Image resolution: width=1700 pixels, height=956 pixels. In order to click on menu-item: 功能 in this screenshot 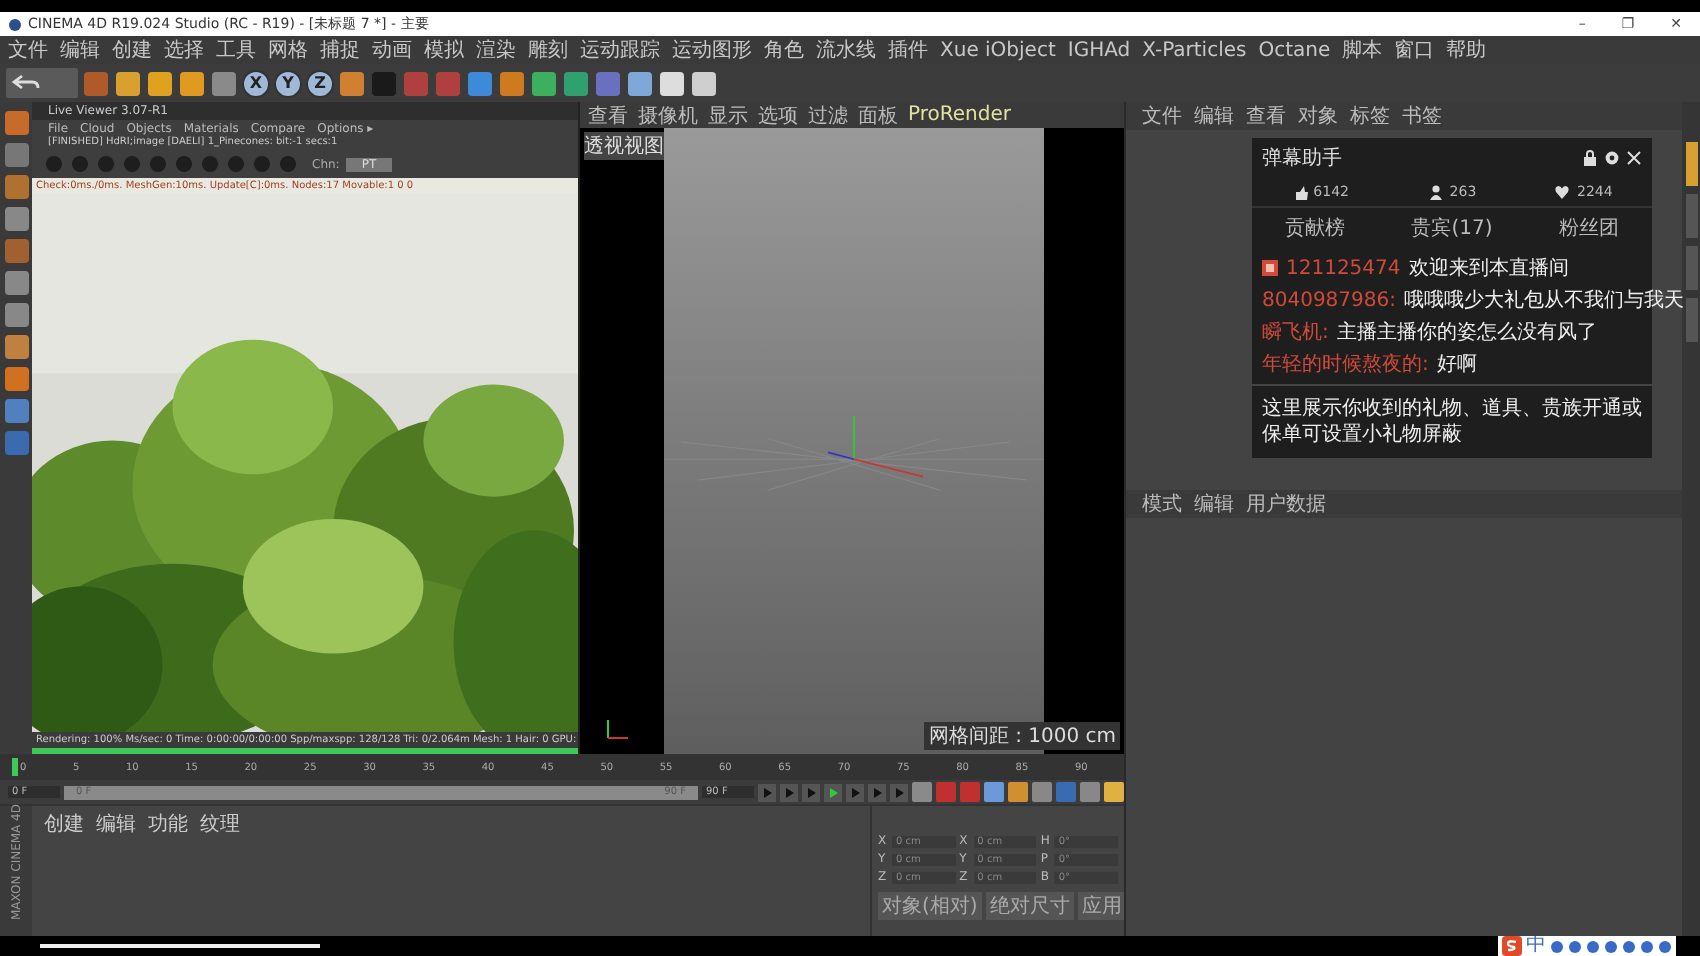, I will do `click(168, 824)`.